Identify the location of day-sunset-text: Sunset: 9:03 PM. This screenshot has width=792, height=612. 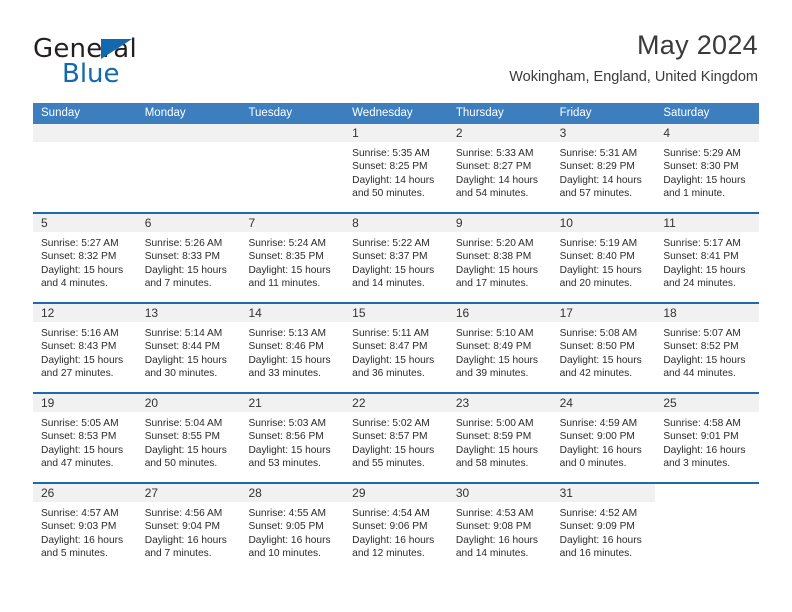
(79, 527).